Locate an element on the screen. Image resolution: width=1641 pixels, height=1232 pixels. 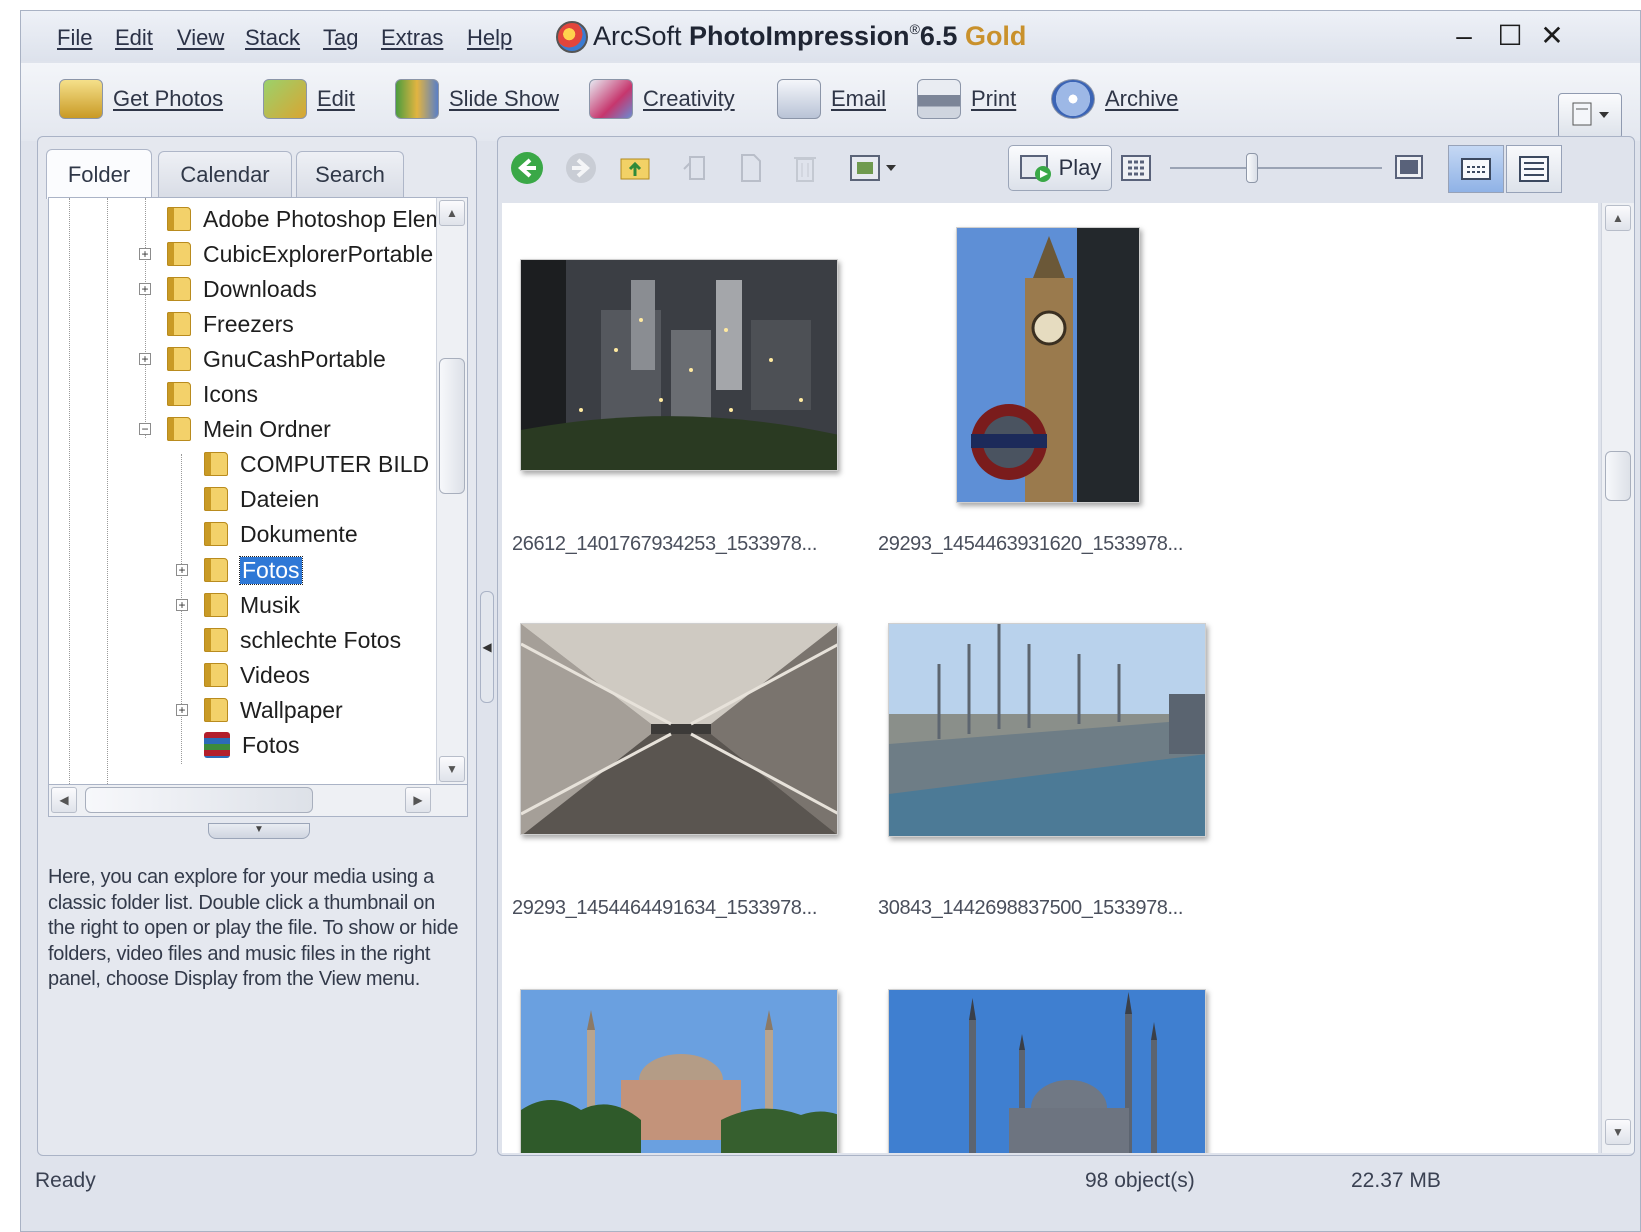
rotate-right-icon is located at coordinates (751, 168).